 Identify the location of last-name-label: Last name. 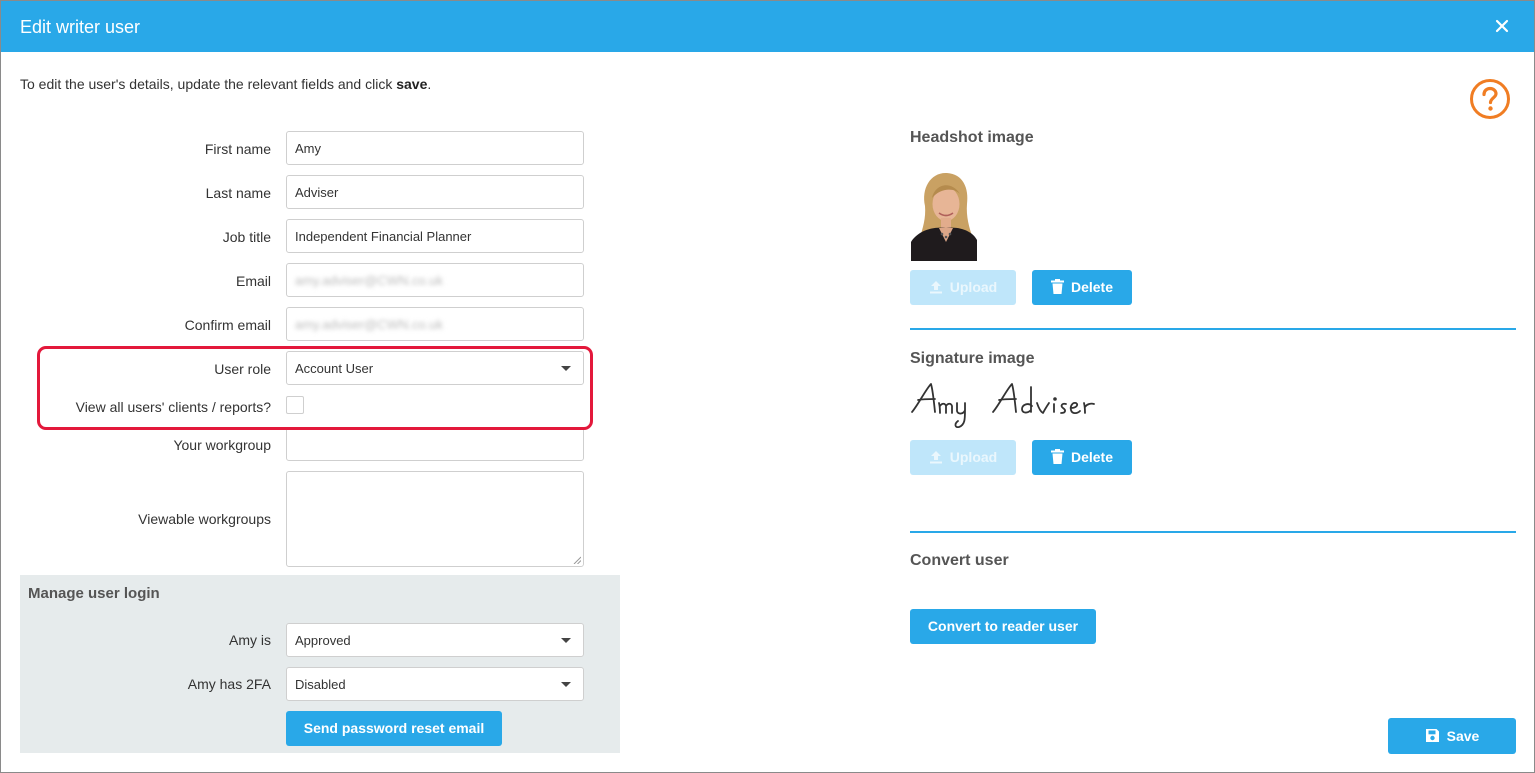
(238, 193).